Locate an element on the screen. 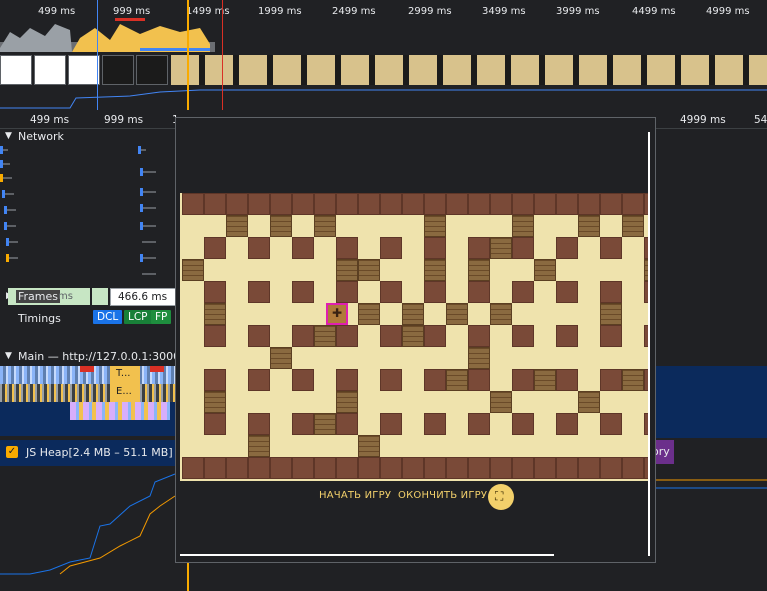  js-heap-legend: ✓ JS Heap[2.4 MB – 51.1 MB] is located at coordinates (87, 453).